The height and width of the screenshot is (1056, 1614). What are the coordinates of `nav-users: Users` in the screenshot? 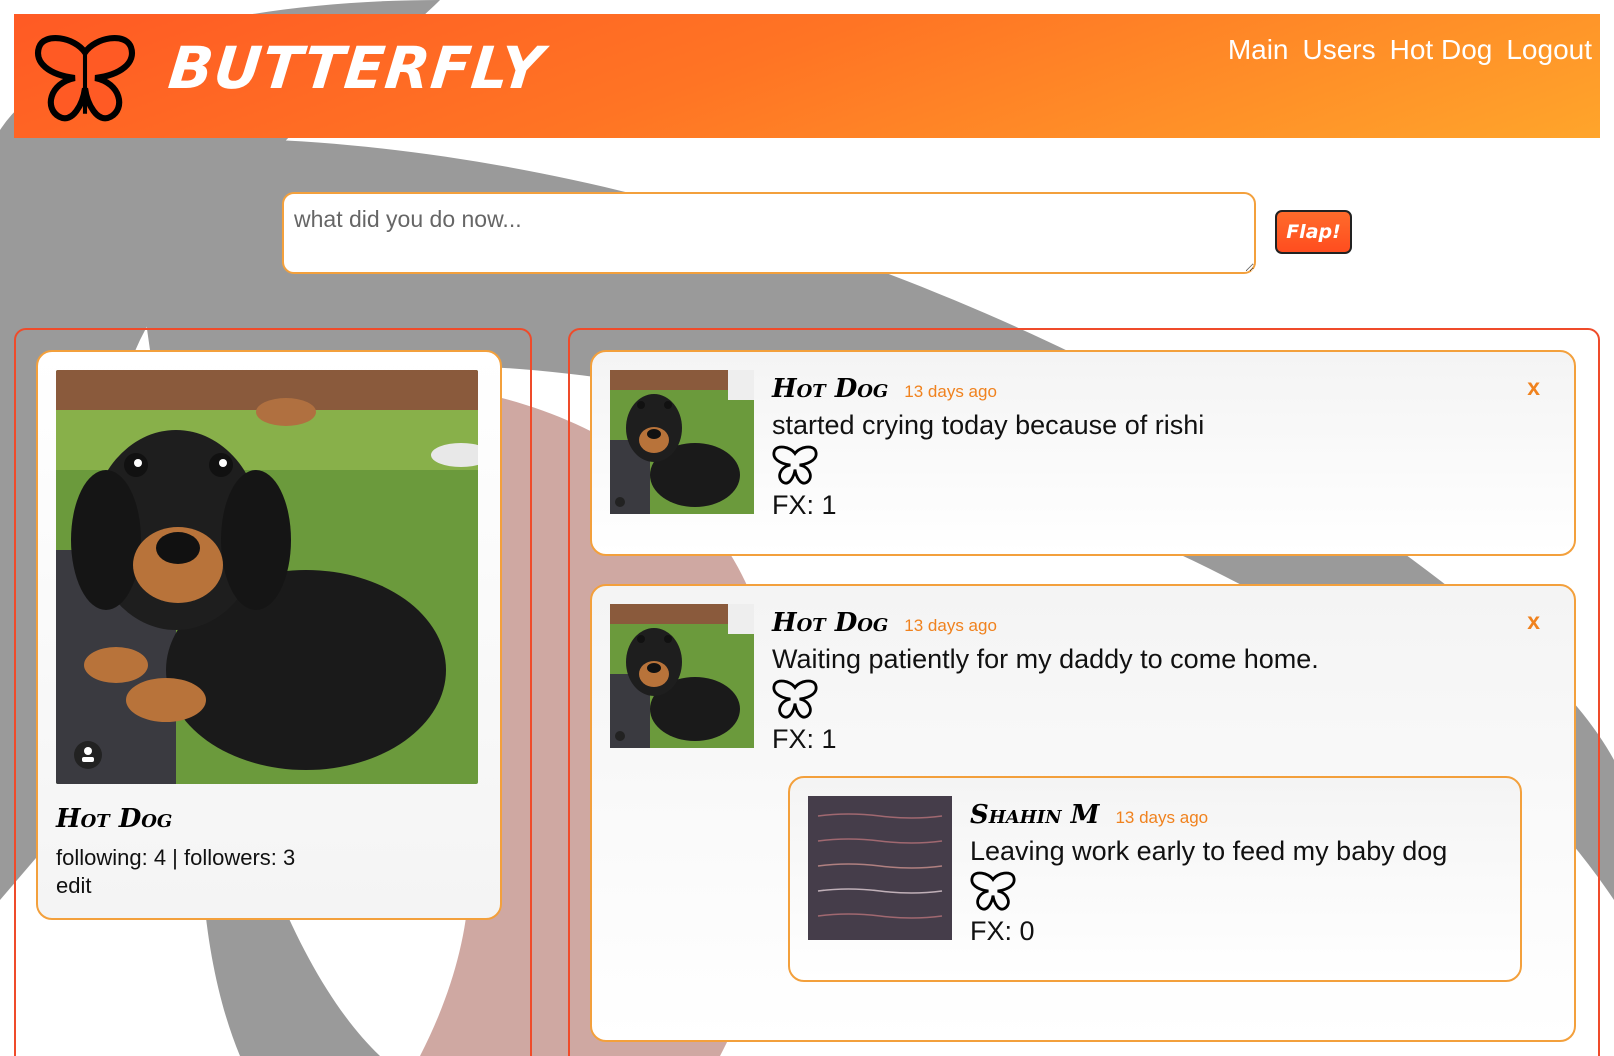 It's located at (1339, 50).